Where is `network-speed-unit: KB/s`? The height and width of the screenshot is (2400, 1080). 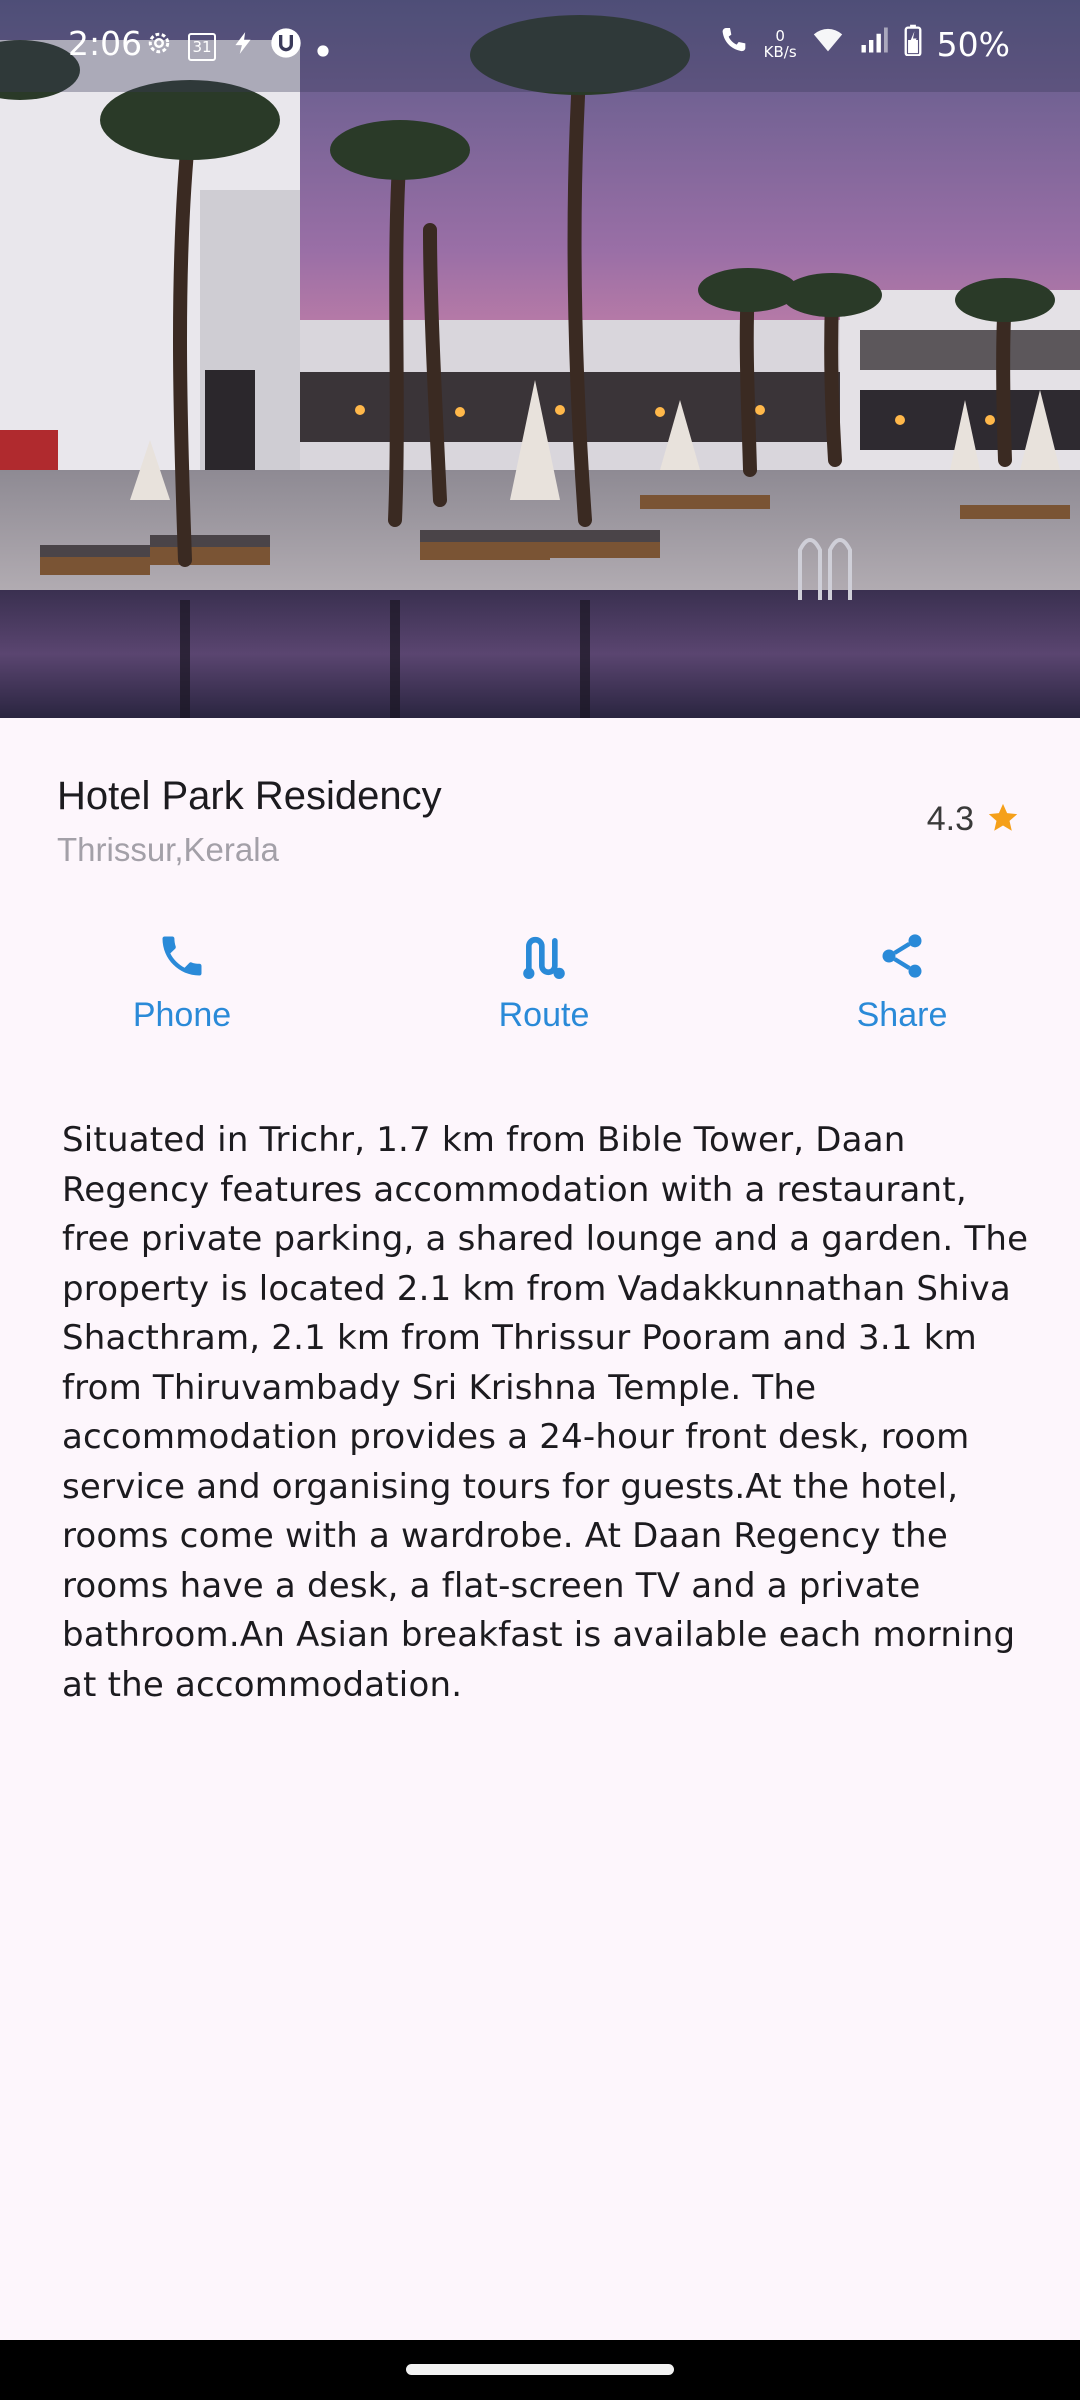
network-speed-unit: KB/s is located at coordinates (780, 52).